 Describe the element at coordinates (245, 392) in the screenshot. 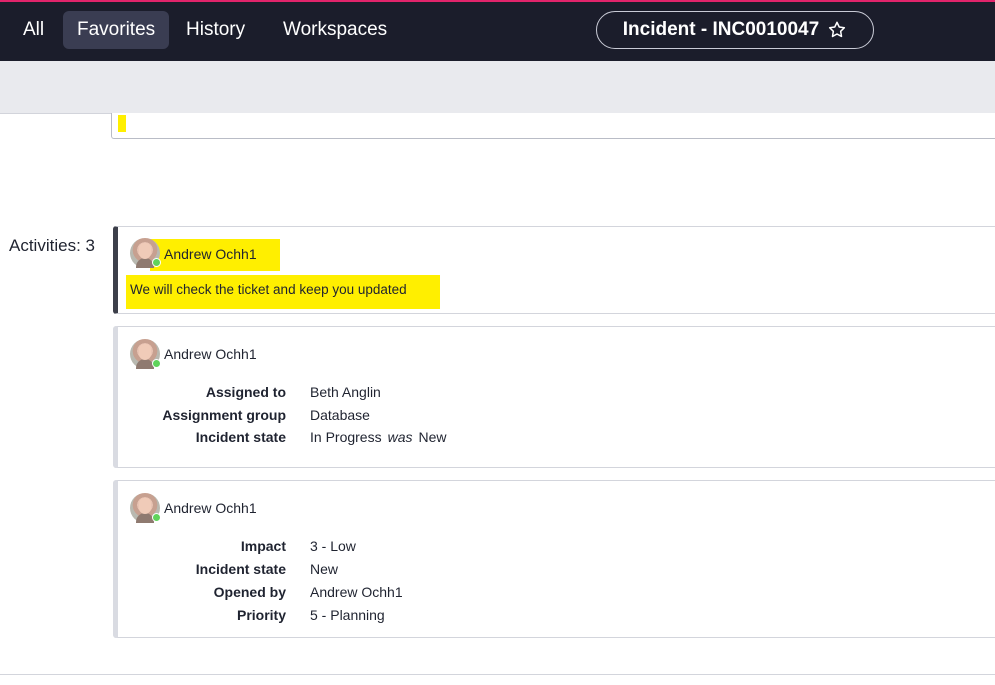

I see `field-label: Assigned to` at that location.